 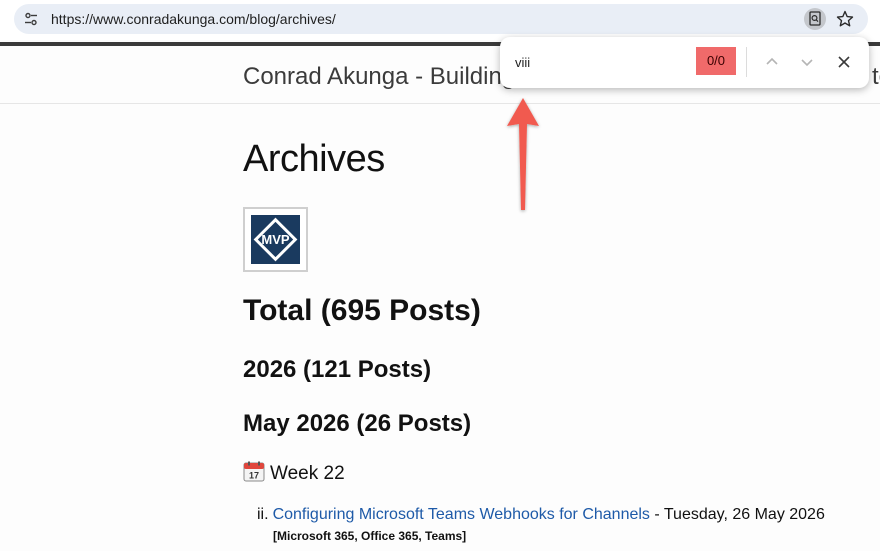 I want to click on star-icon, so click(x=845, y=19).